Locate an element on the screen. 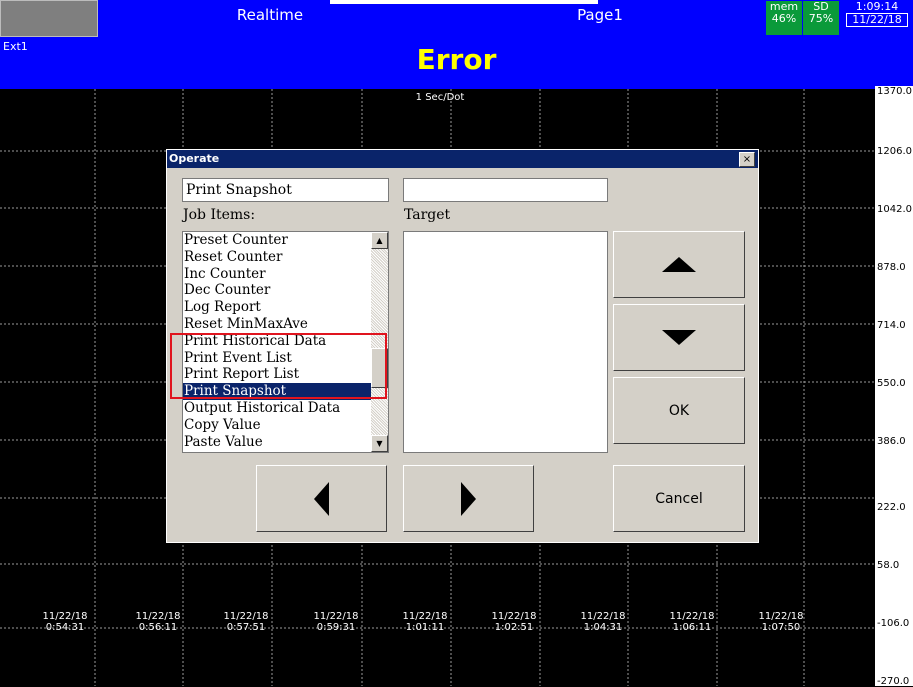  time-axis-time: 0:57:51 is located at coordinates (246, 627).